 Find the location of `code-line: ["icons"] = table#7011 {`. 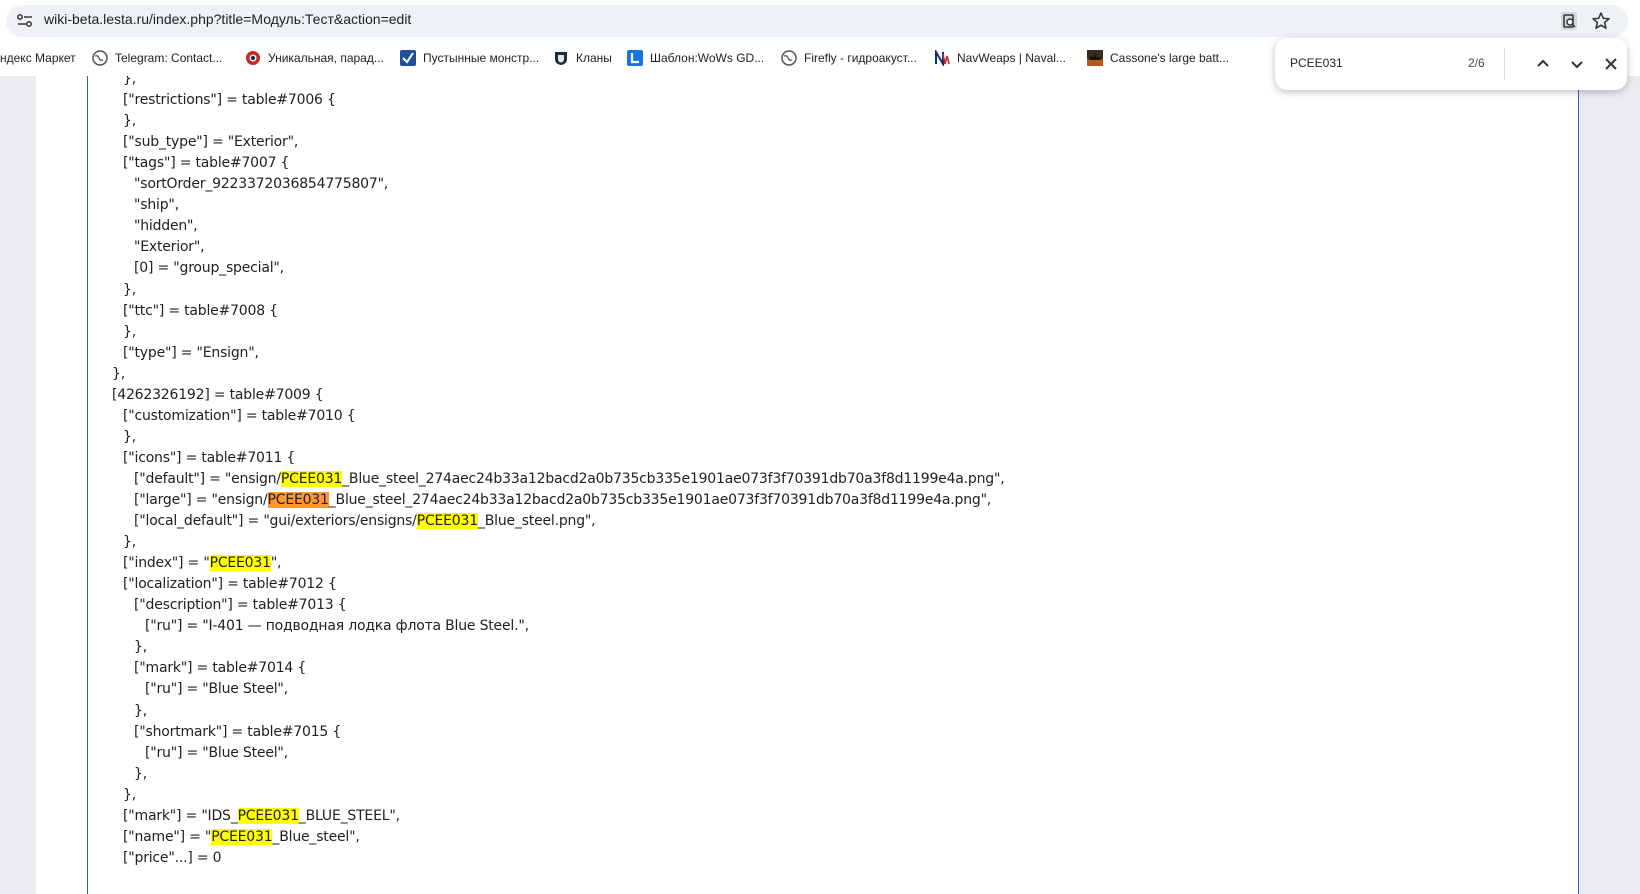

code-line: ["icons"] = table#7011 { is located at coordinates (209, 458).